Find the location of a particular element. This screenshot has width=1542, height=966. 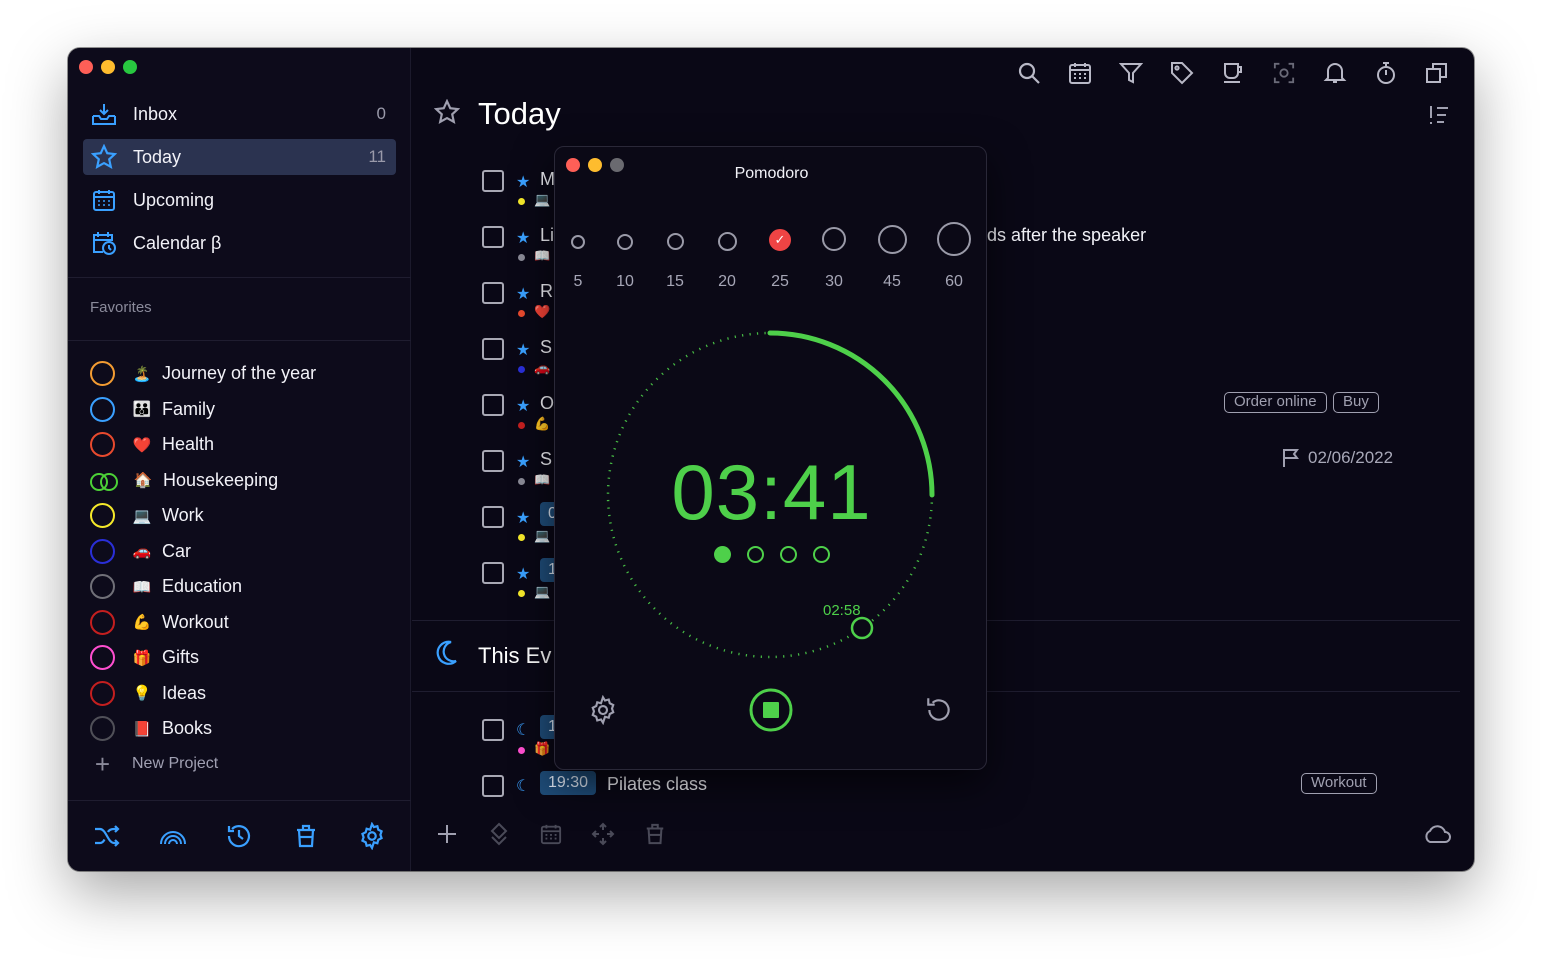

duration-label: 25 is located at coordinates (780, 281).